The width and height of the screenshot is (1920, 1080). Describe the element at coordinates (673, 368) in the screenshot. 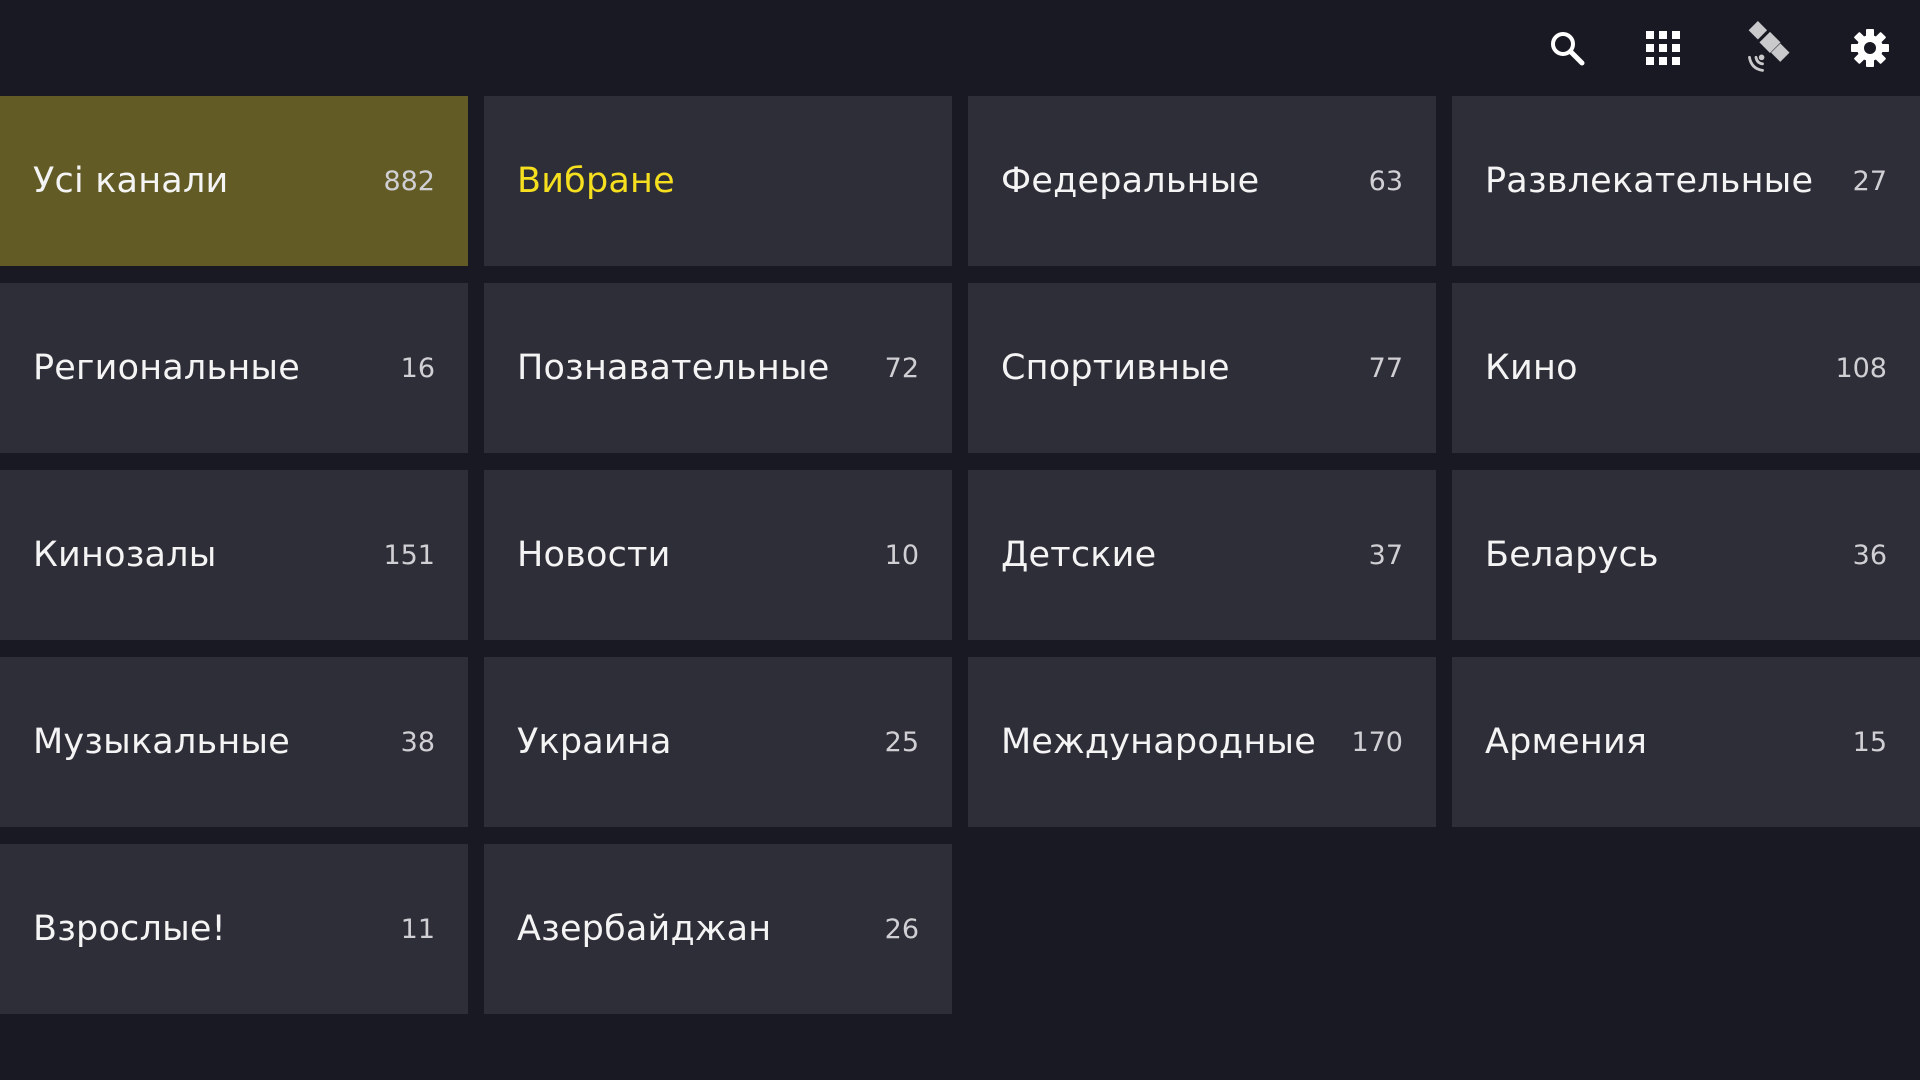

I see `category-label: Познавательные` at that location.